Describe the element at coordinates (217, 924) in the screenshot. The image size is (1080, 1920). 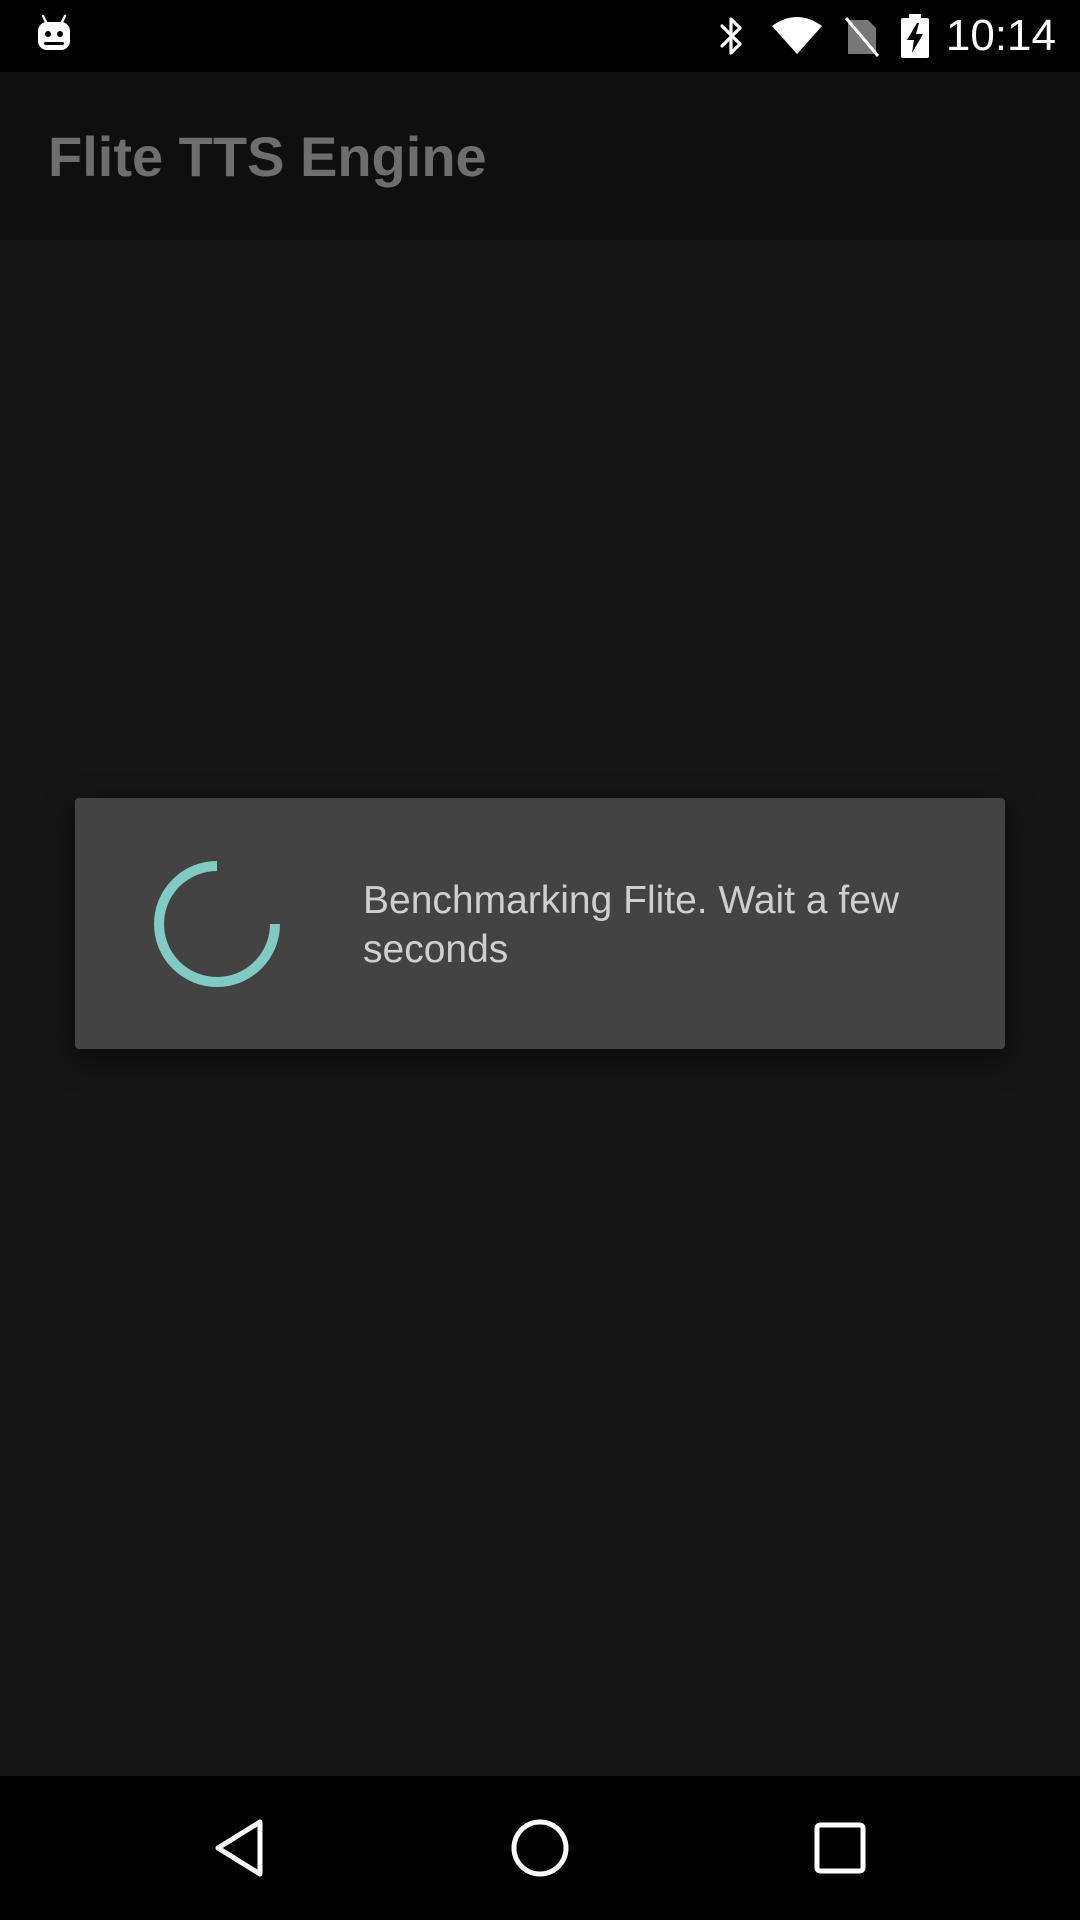
I see `loading-spinner-icon` at that location.